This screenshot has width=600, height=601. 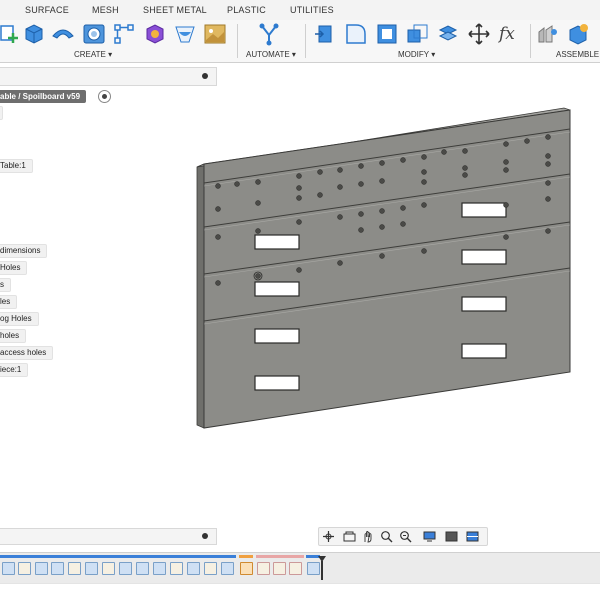 What do you see at coordinates (175, 10) in the screenshot?
I see `tab-sheet-metal: SHEET METAL` at bounding box center [175, 10].